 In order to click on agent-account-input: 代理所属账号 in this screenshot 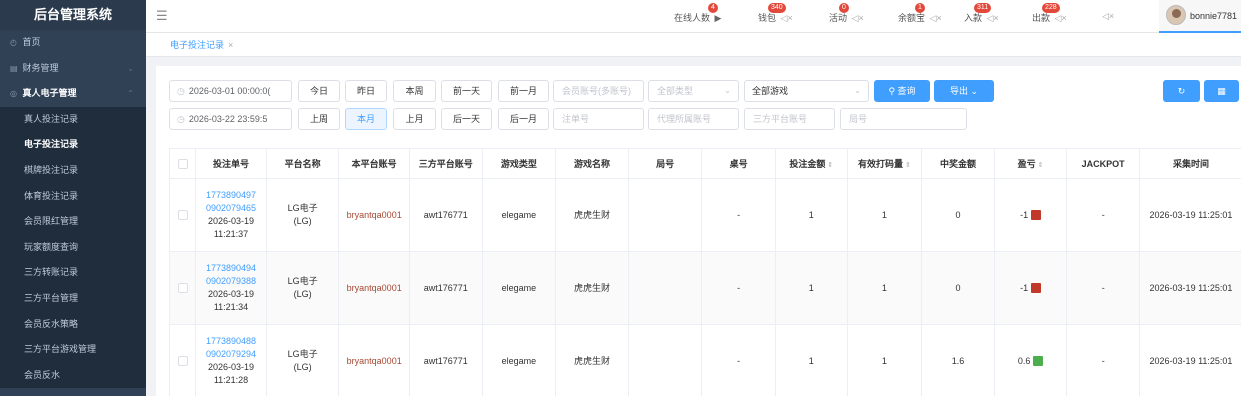, I will do `click(693, 119)`.